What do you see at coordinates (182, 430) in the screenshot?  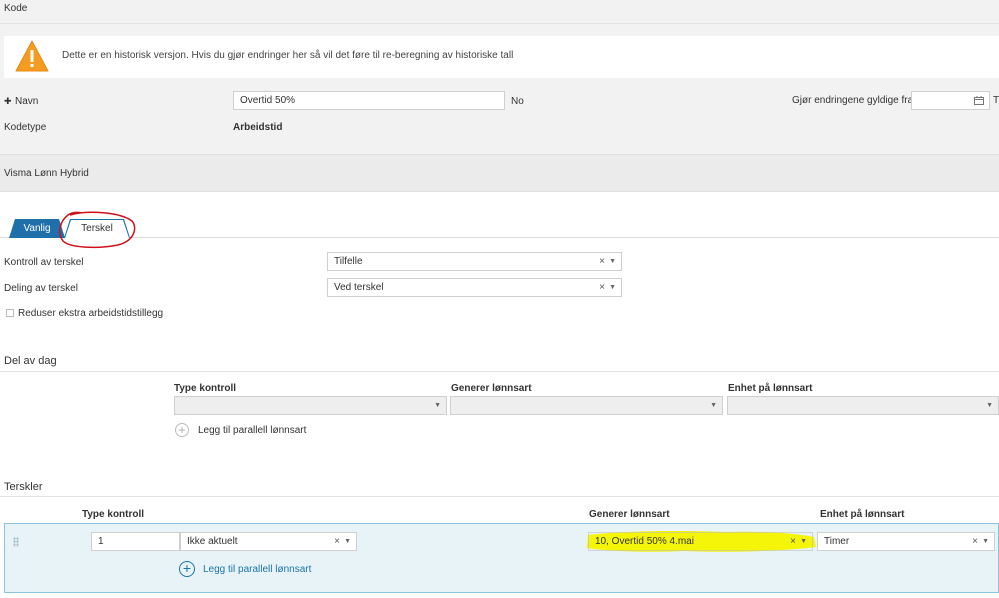 I see `del-add-icon: +` at bounding box center [182, 430].